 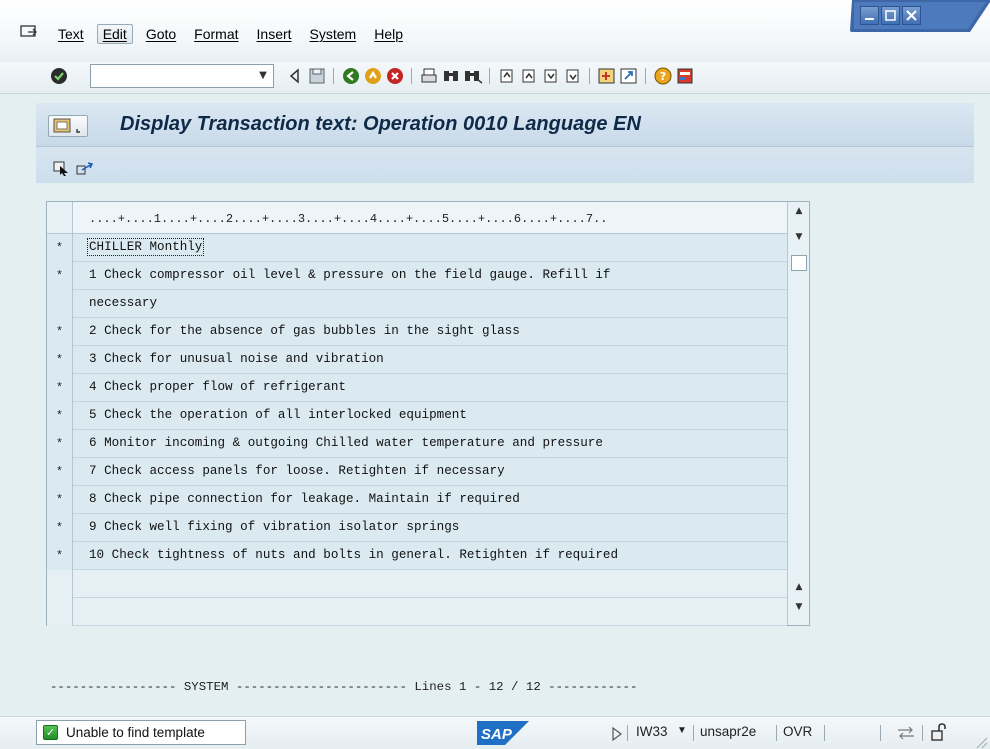 What do you see at coordinates (123, 303) in the screenshot?
I see `row-text: necessary` at bounding box center [123, 303].